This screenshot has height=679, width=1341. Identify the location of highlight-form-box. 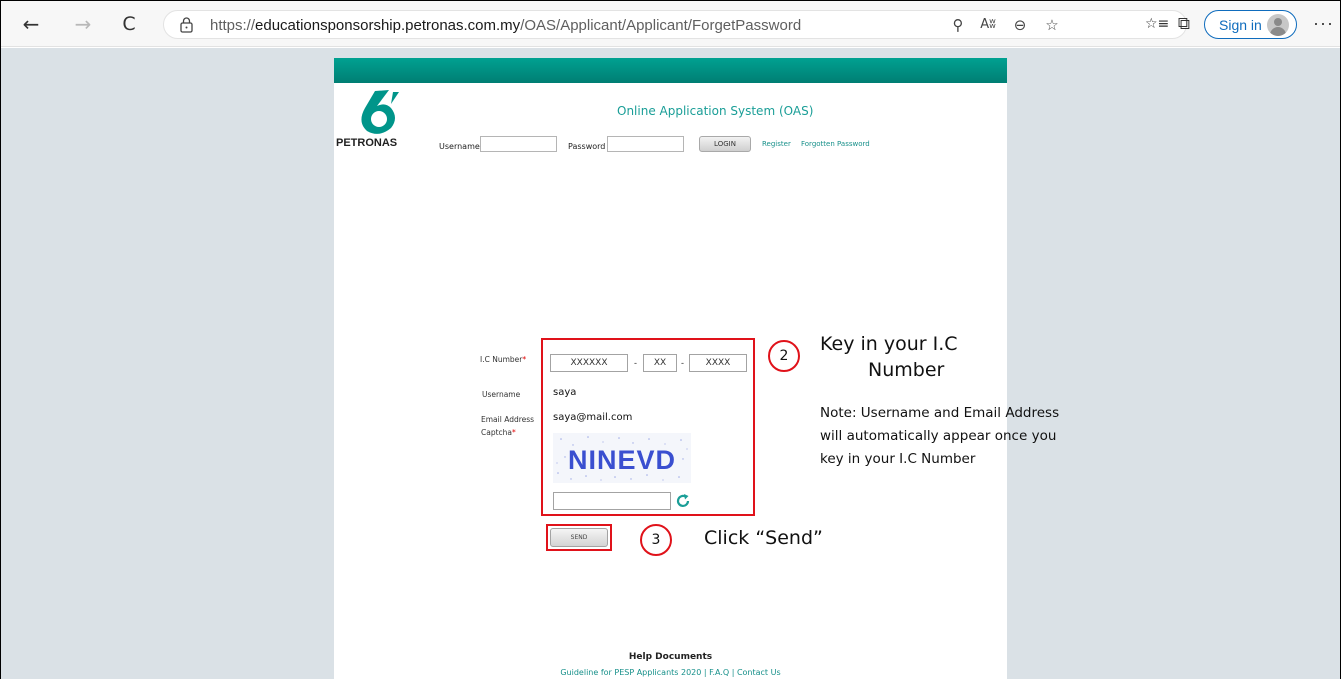
(648, 427).